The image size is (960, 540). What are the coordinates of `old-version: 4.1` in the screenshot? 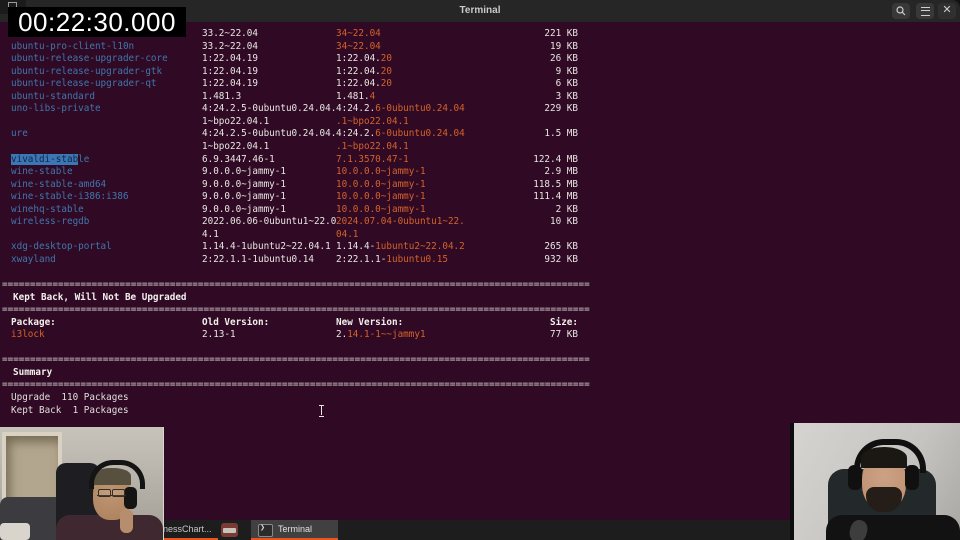 It's located at (210, 234).